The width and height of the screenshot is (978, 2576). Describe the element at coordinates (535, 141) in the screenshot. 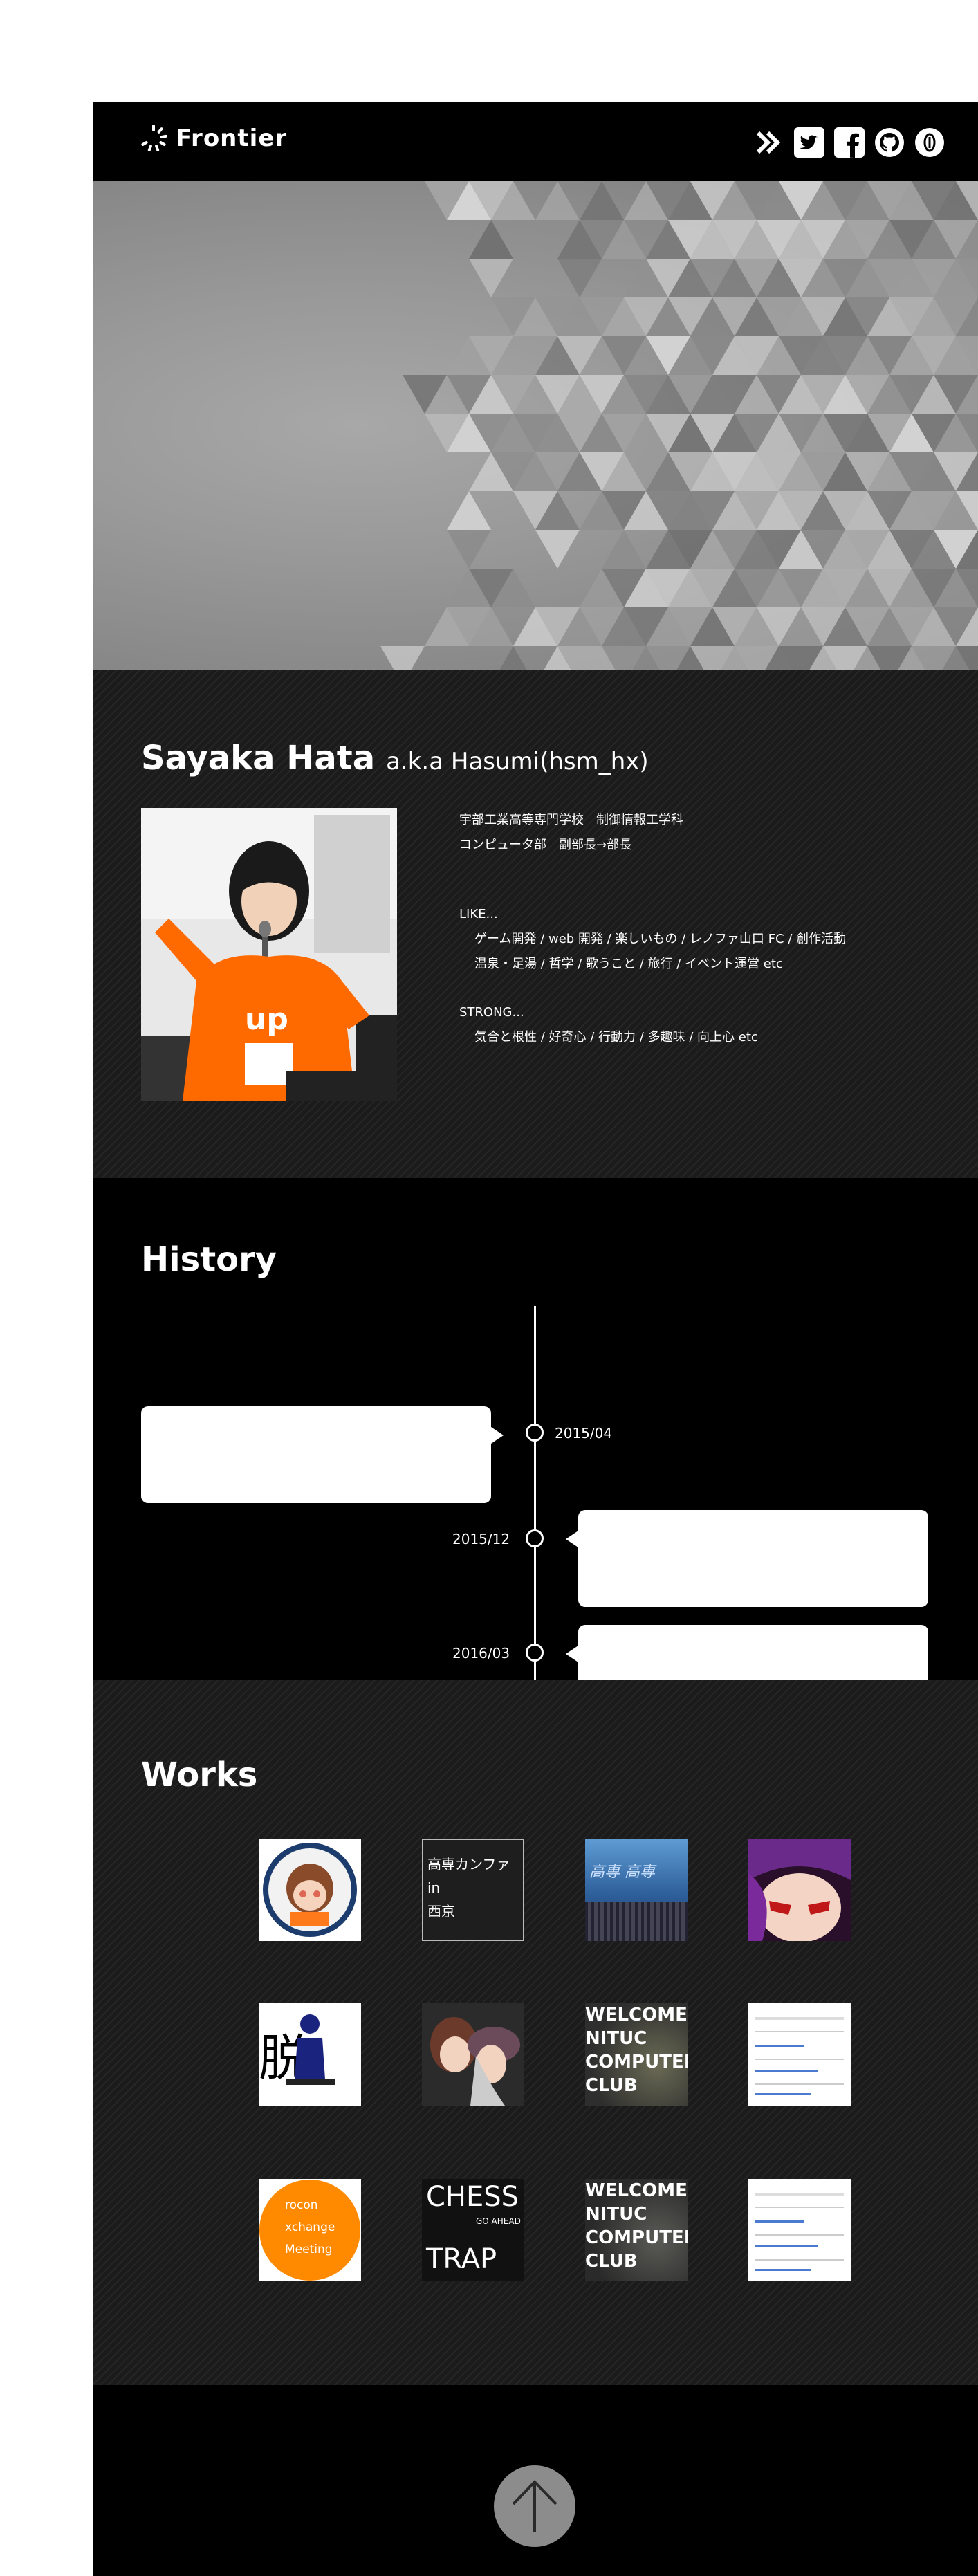

I see `site-header: Frontier` at that location.